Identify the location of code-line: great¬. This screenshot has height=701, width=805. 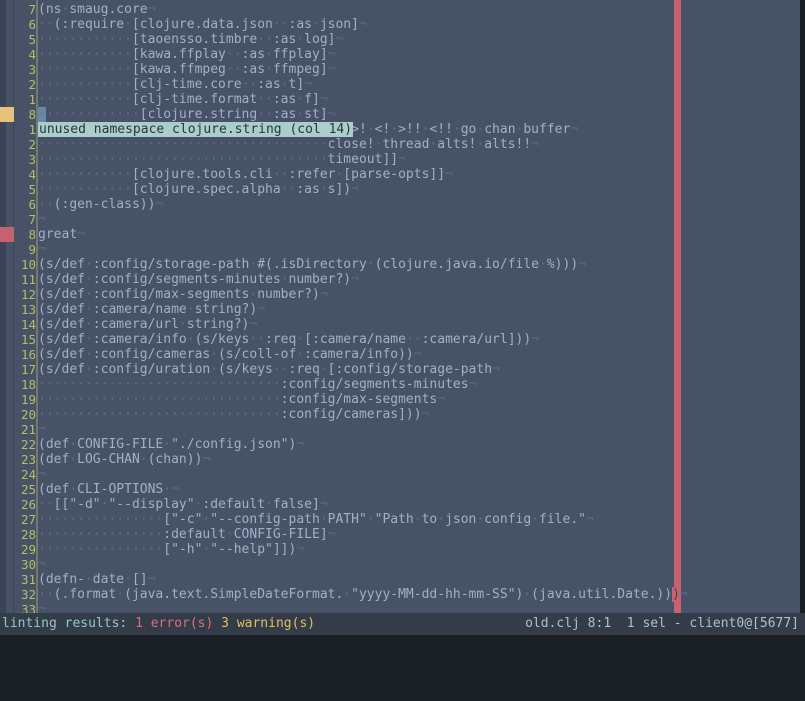
(61, 234).